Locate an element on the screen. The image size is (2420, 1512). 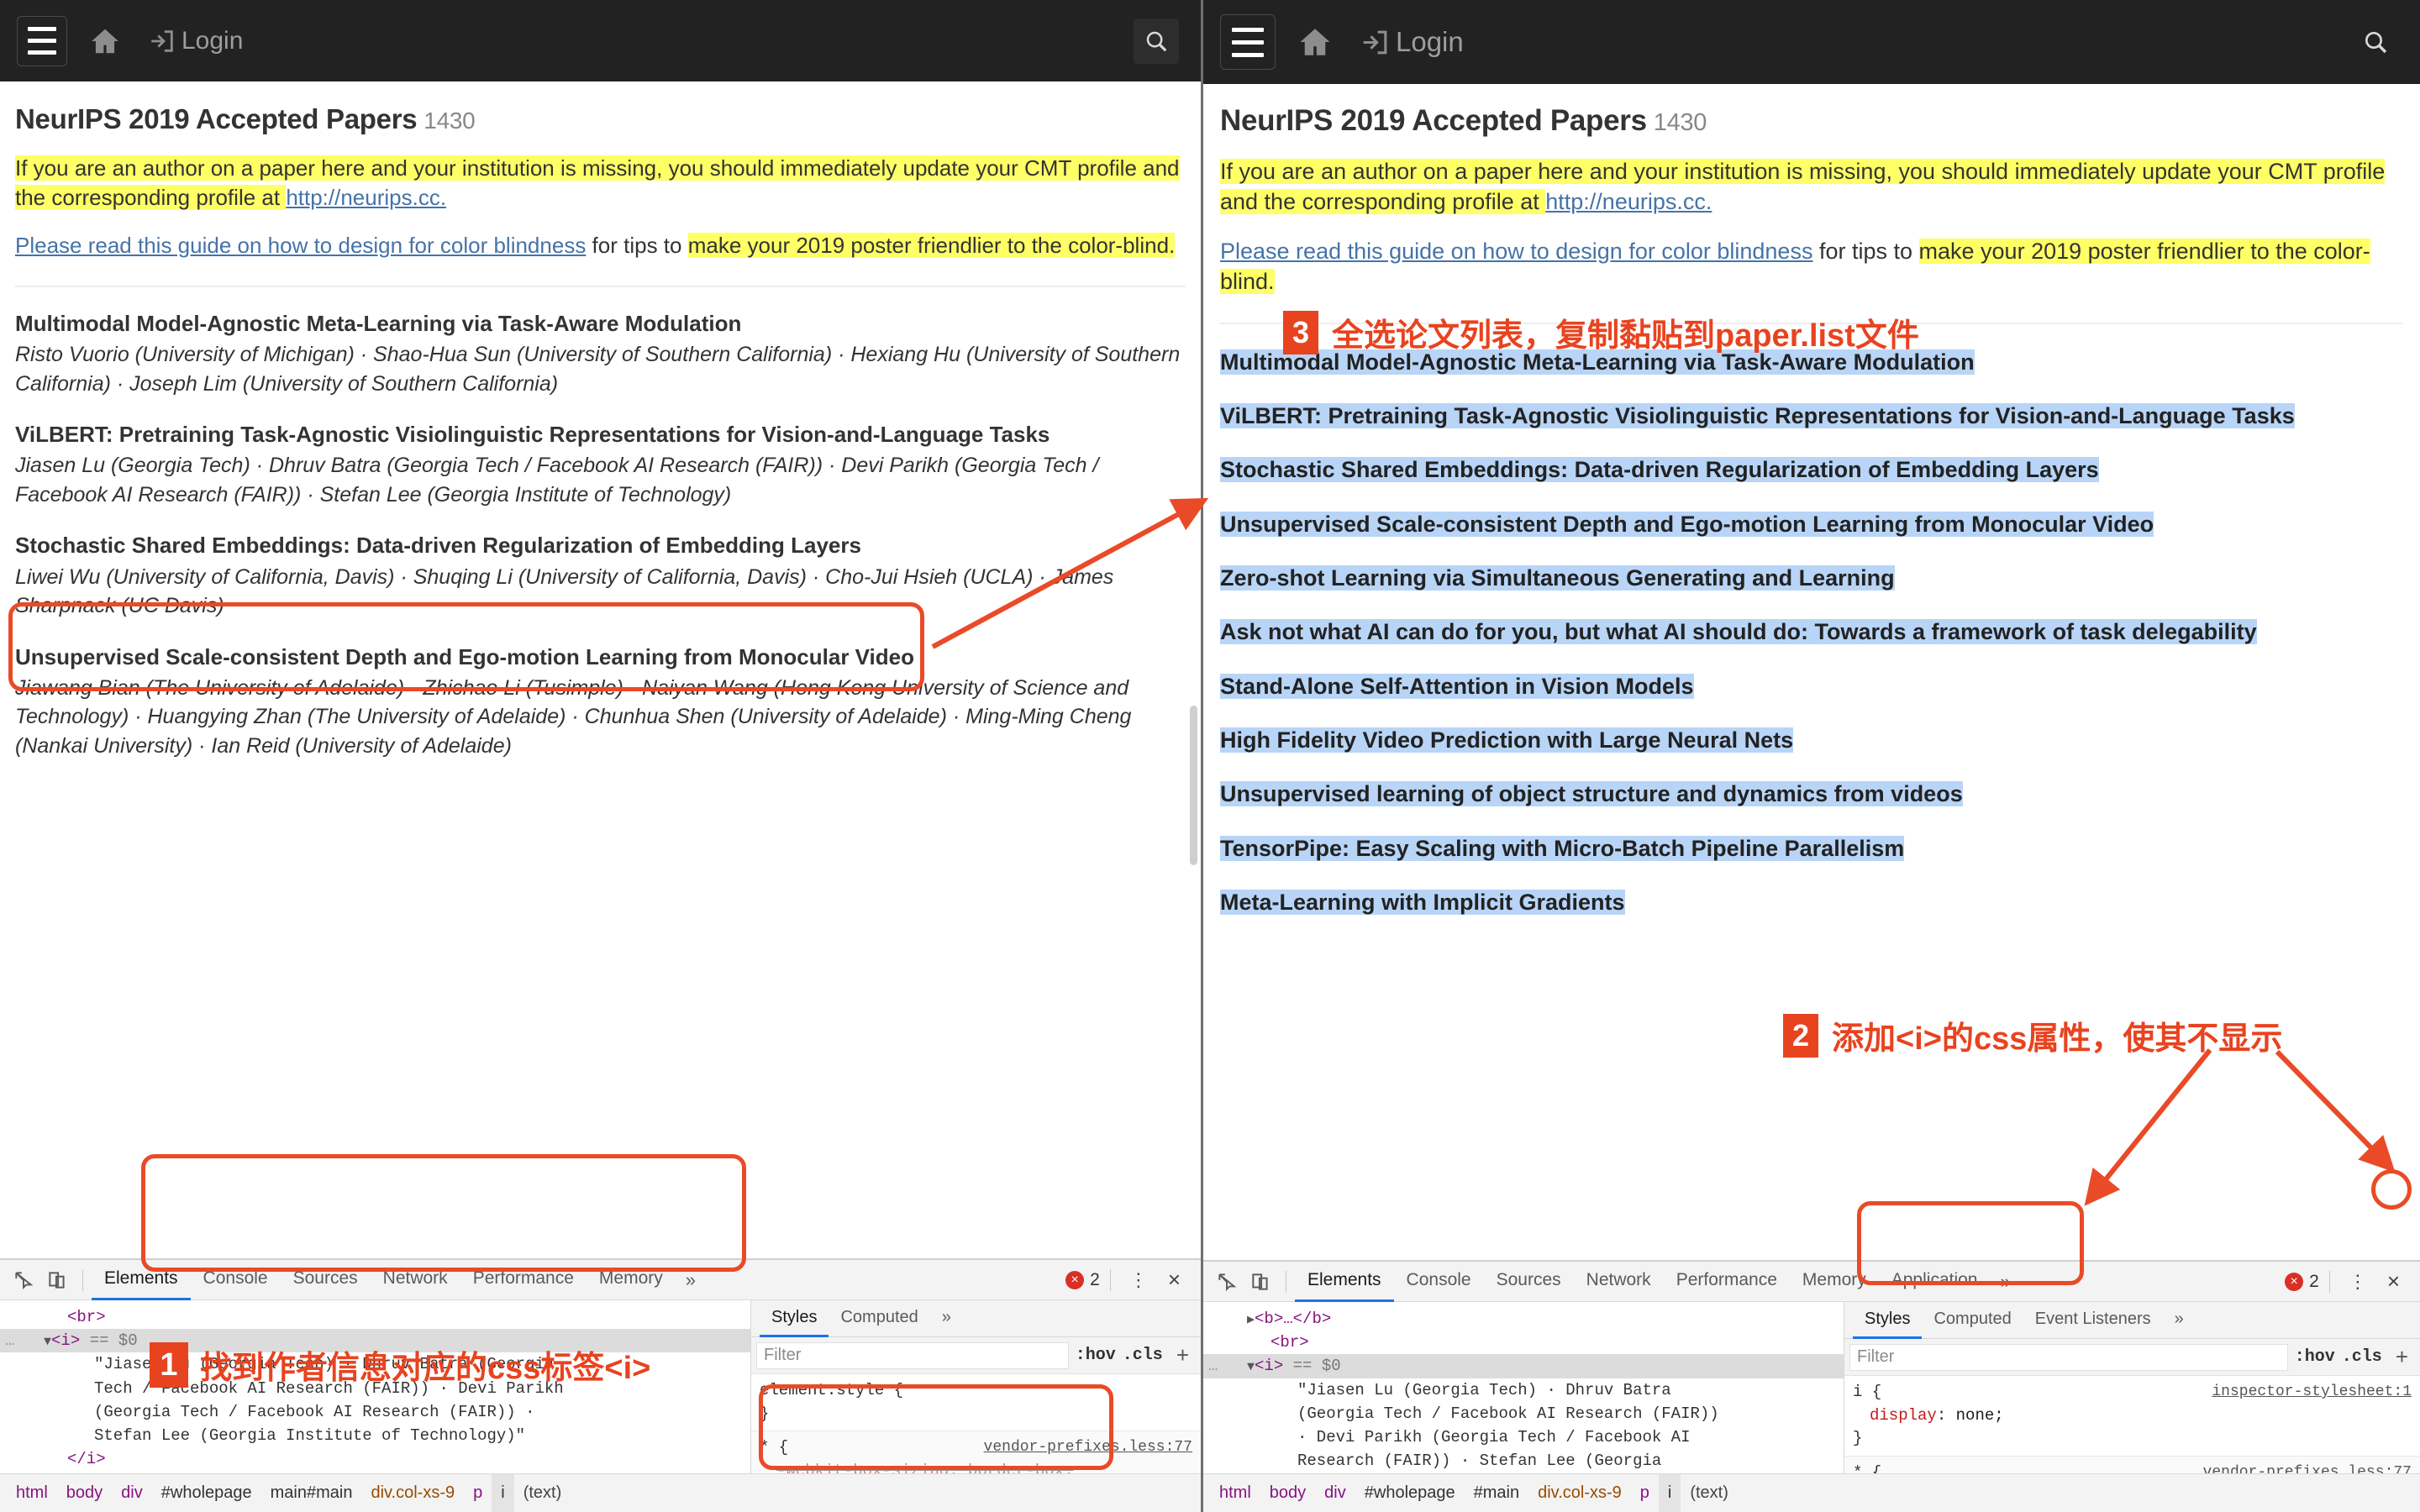
style-source-link: vendor-prefixes.less:77 is located at coordinates (2307, 1467).